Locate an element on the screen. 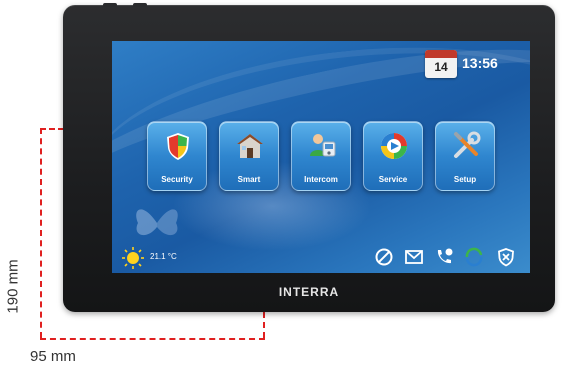 The image size is (563, 372). mail-icon is located at coordinates (414, 257).